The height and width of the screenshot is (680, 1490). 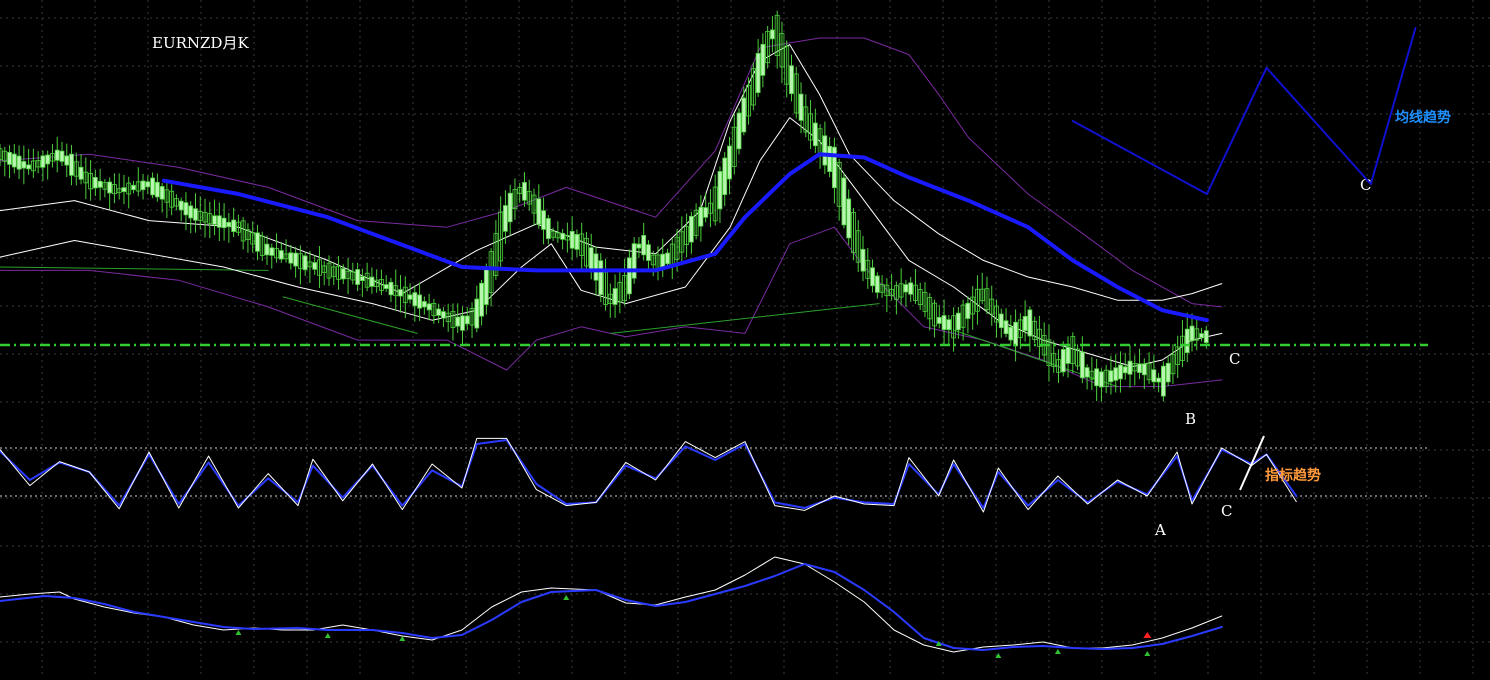 I want to click on ma-trend-label: 均线趋势, so click(x=1423, y=117).